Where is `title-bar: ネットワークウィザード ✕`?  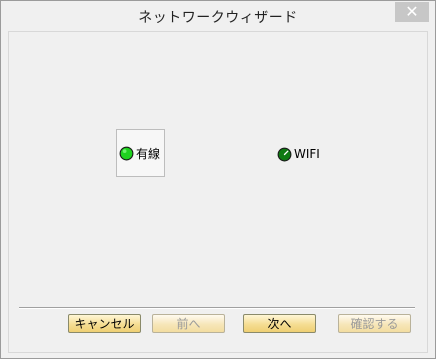
title-bar: ネットワークウィザード ✕ is located at coordinates (218, 16).